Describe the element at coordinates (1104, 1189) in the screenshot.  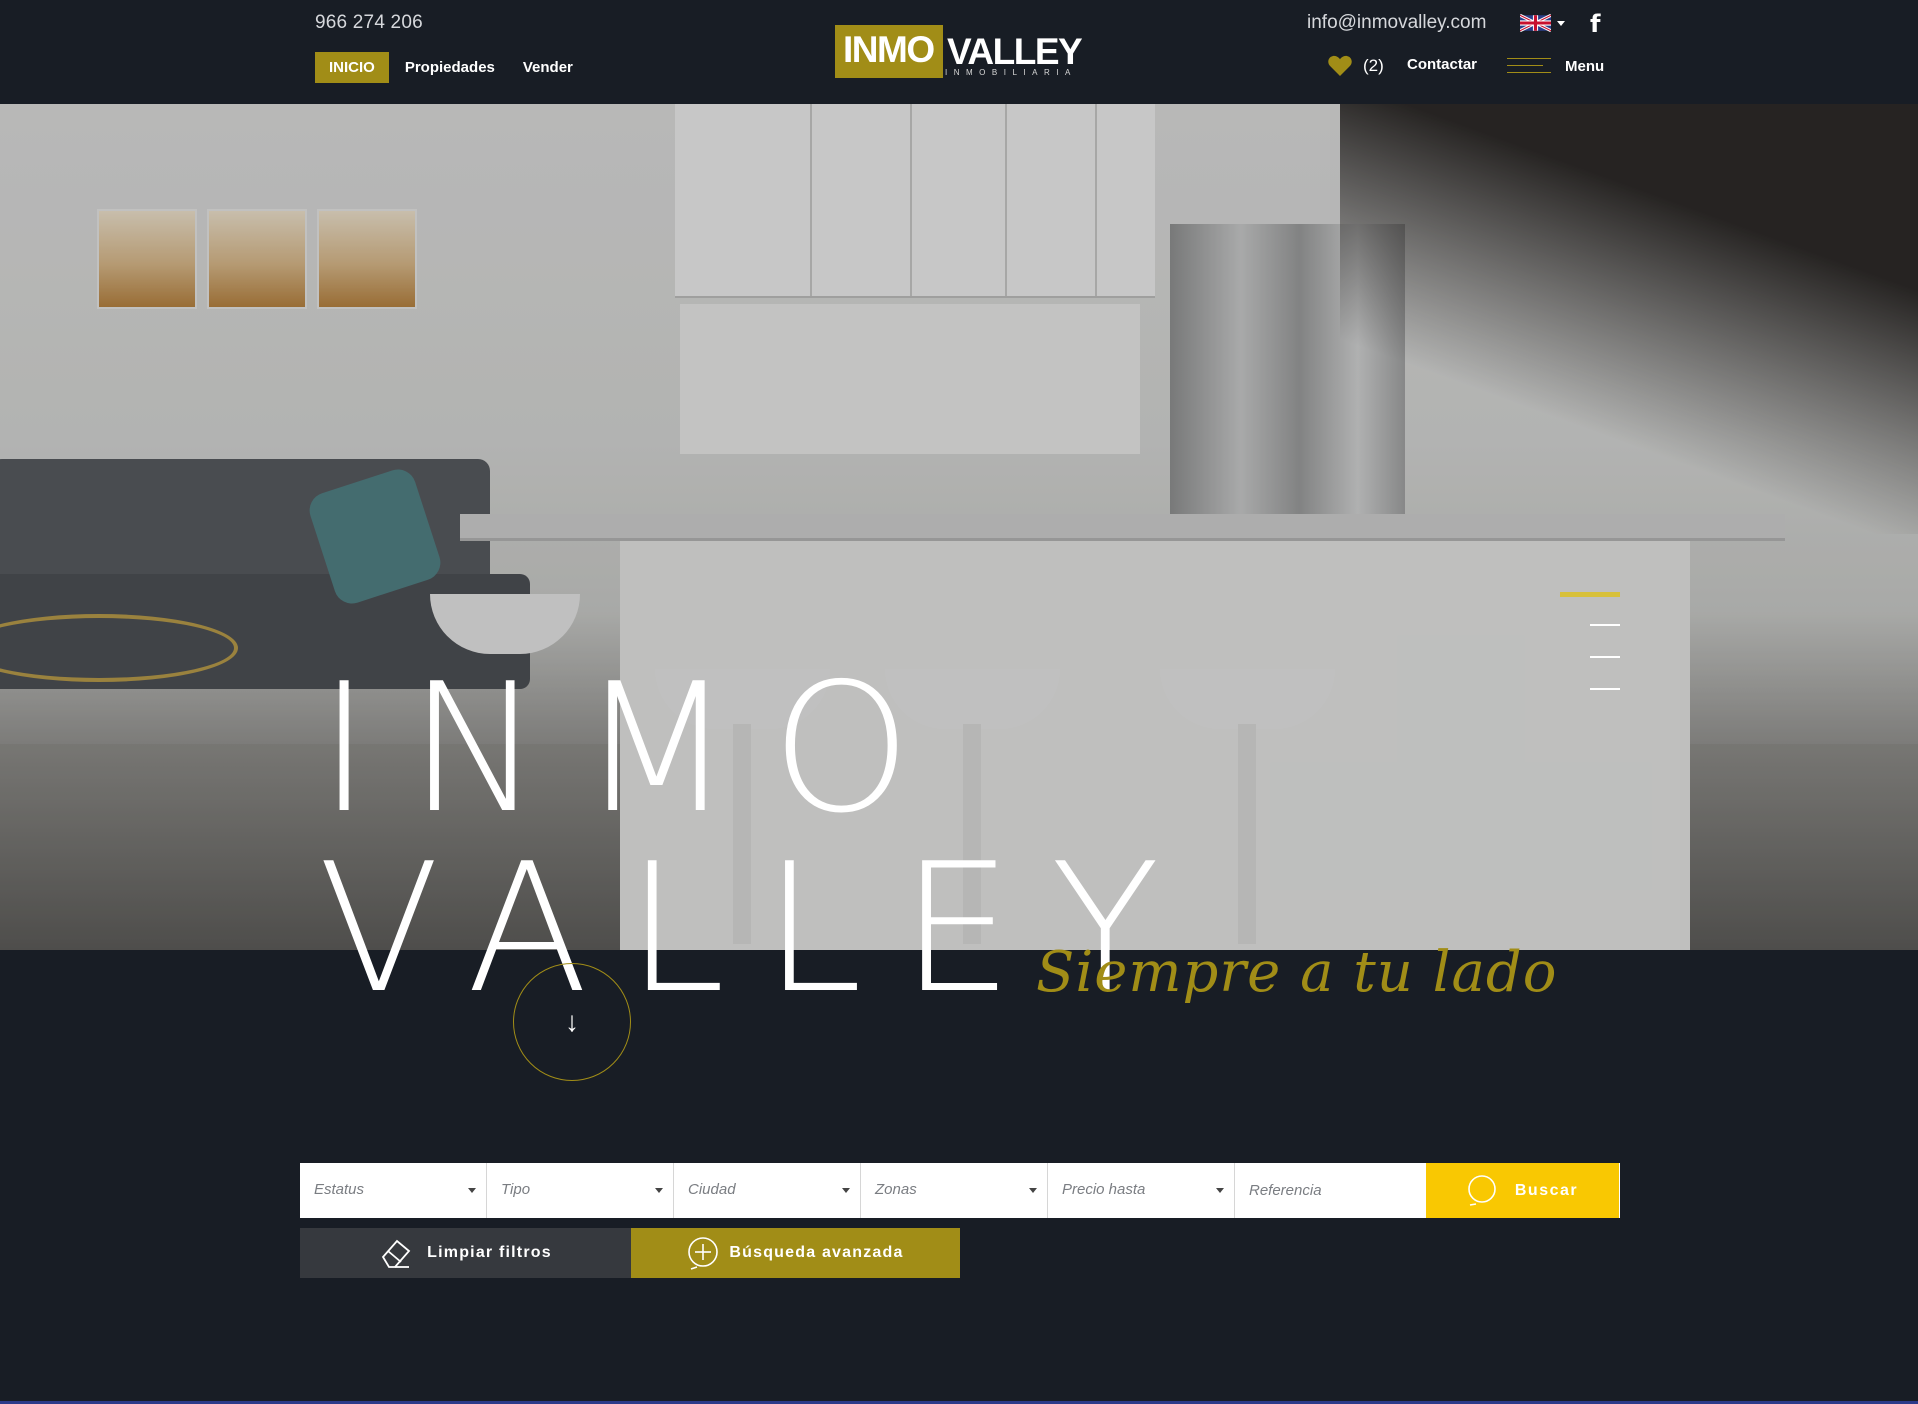
I see `max-price-label: Precio hasta` at that location.